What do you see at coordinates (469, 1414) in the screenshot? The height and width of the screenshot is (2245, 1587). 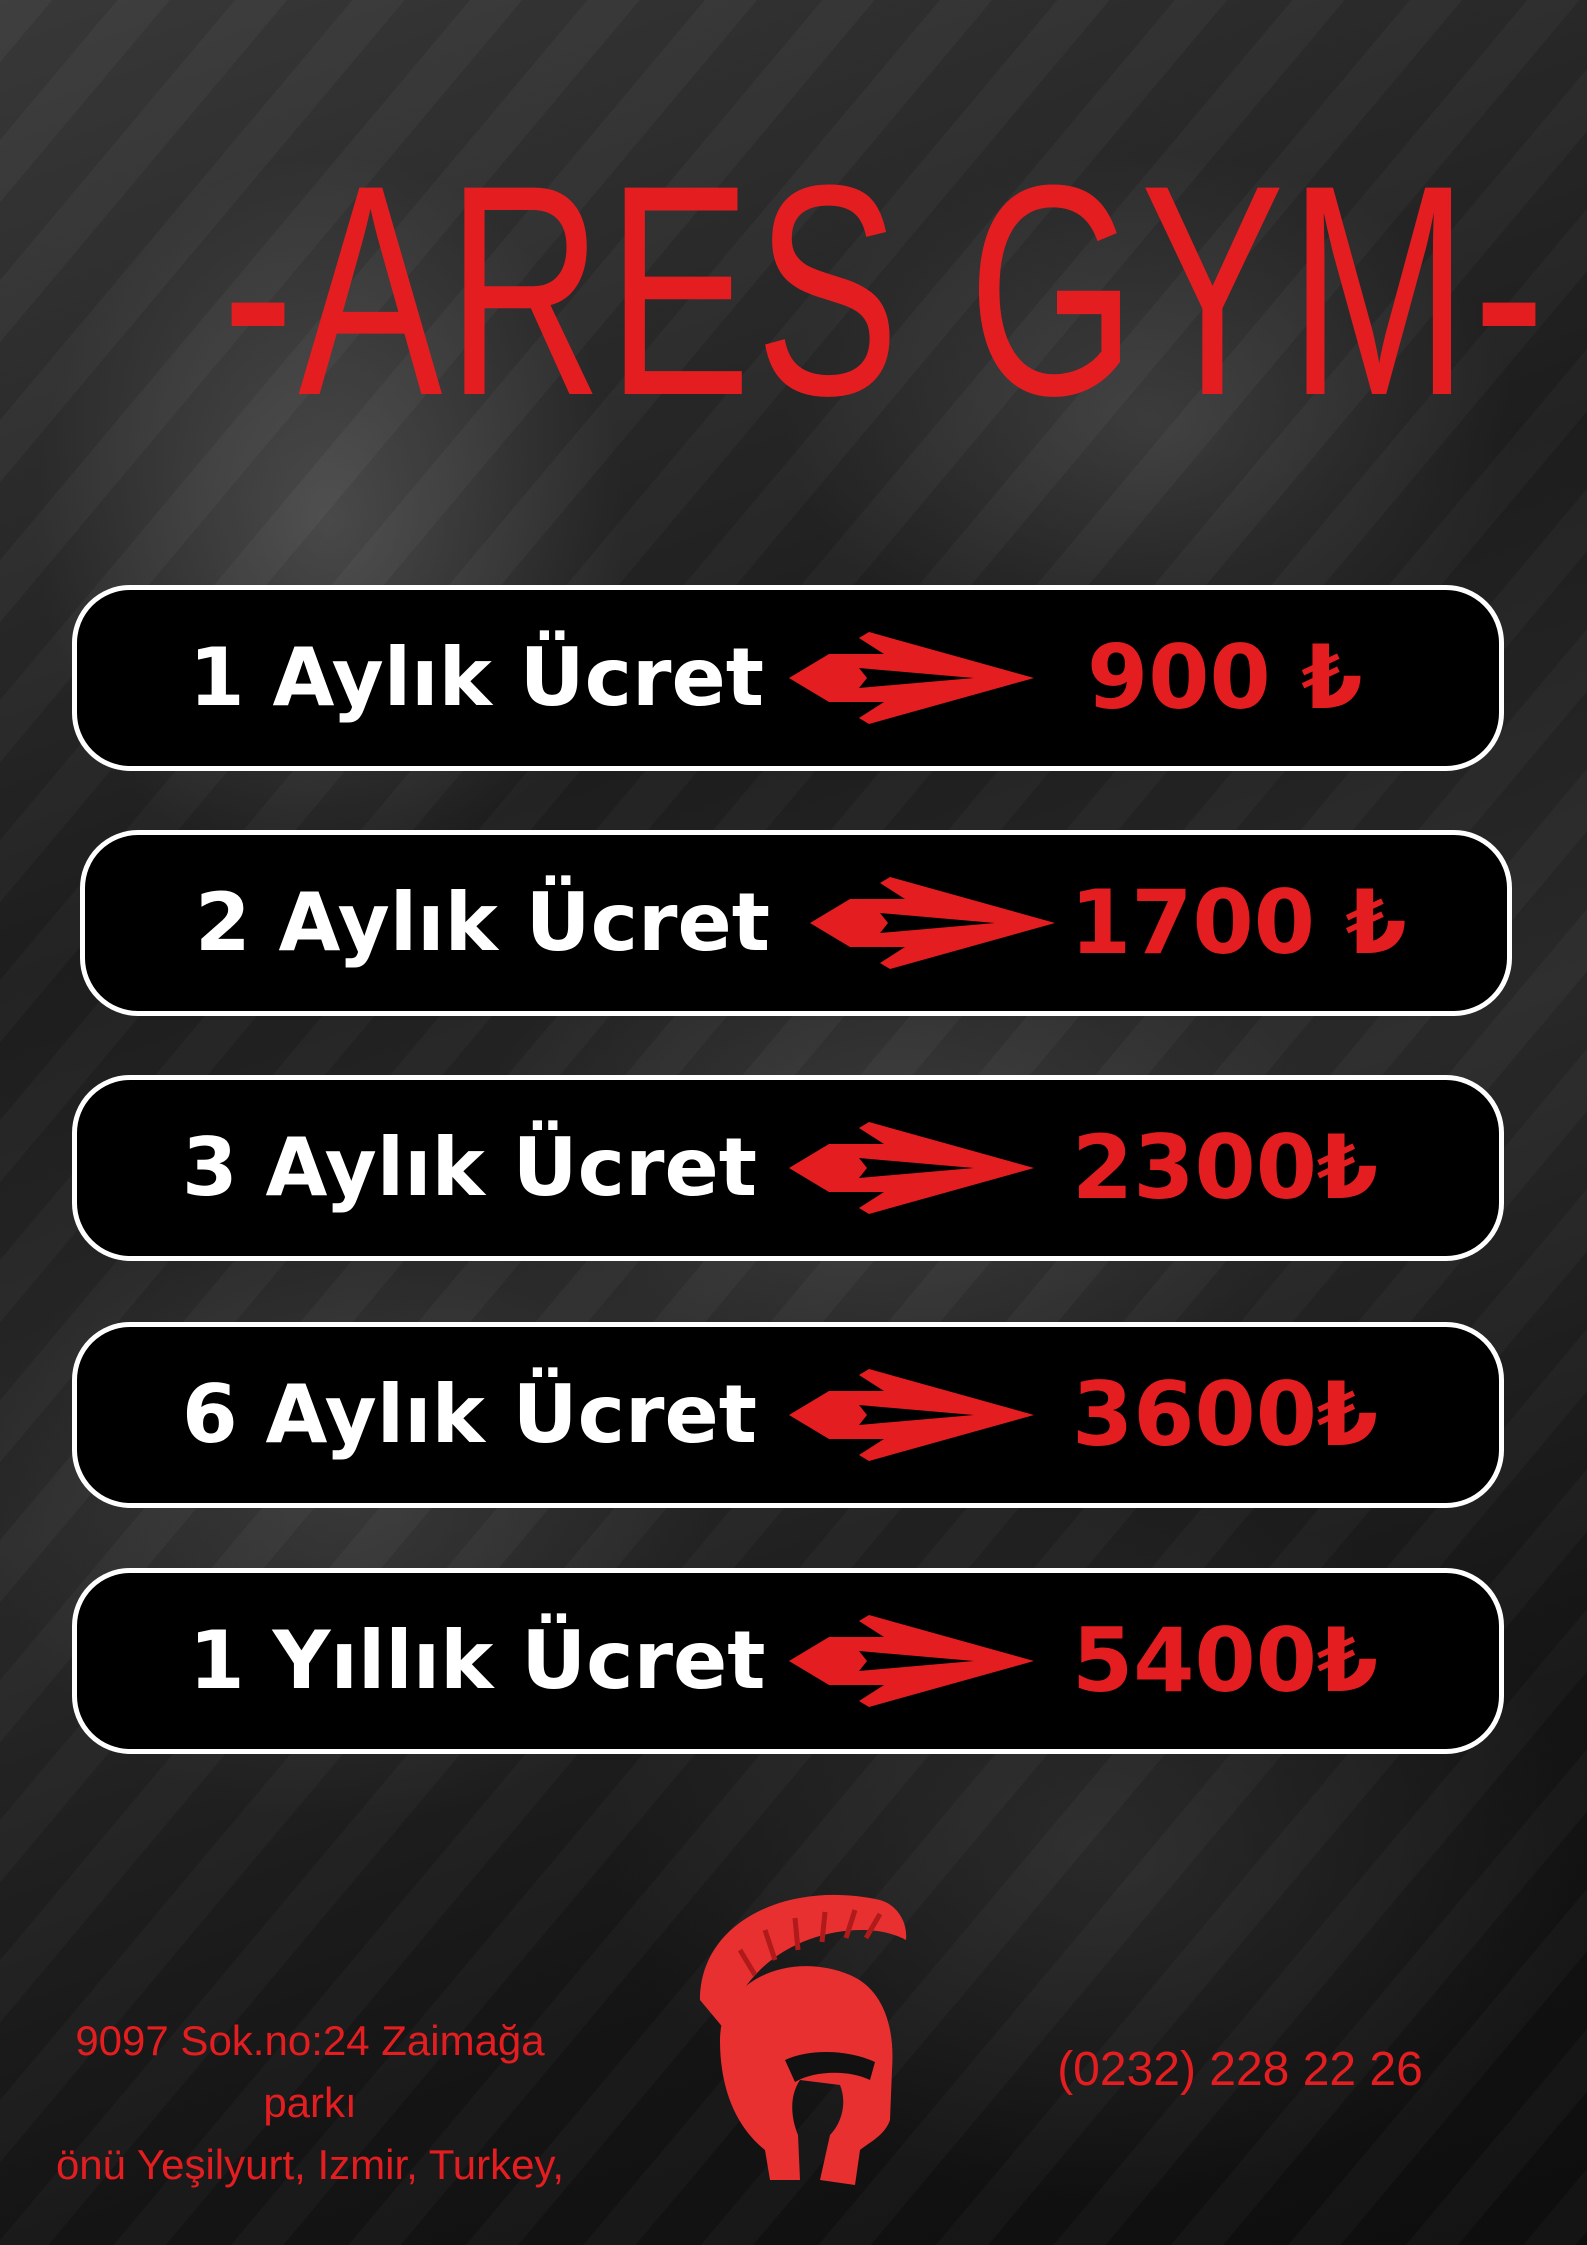 I see `price-row-label: 6 Aylık Ücret` at bounding box center [469, 1414].